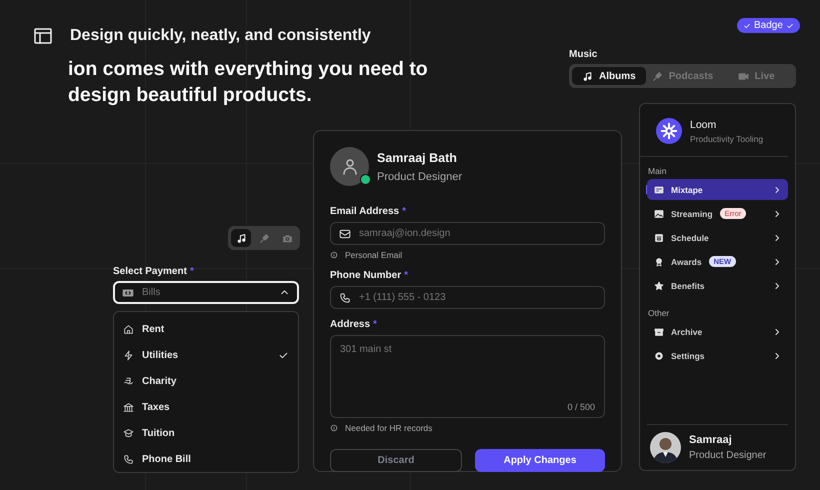 This screenshot has width=820, height=490. I want to click on graduation-cap-icon, so click(128, 433).